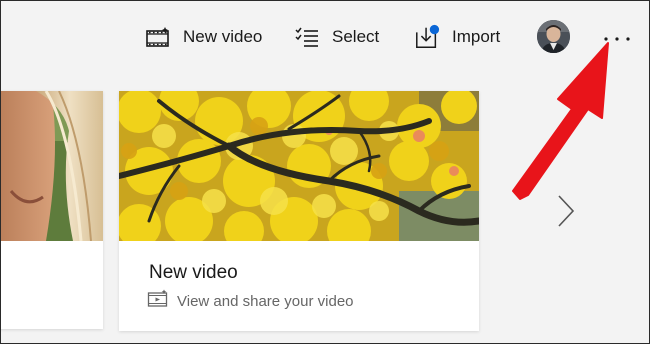  Describe the element at coordinates (307, 37) in the screenshot. I see `checklist-icon` at that location.